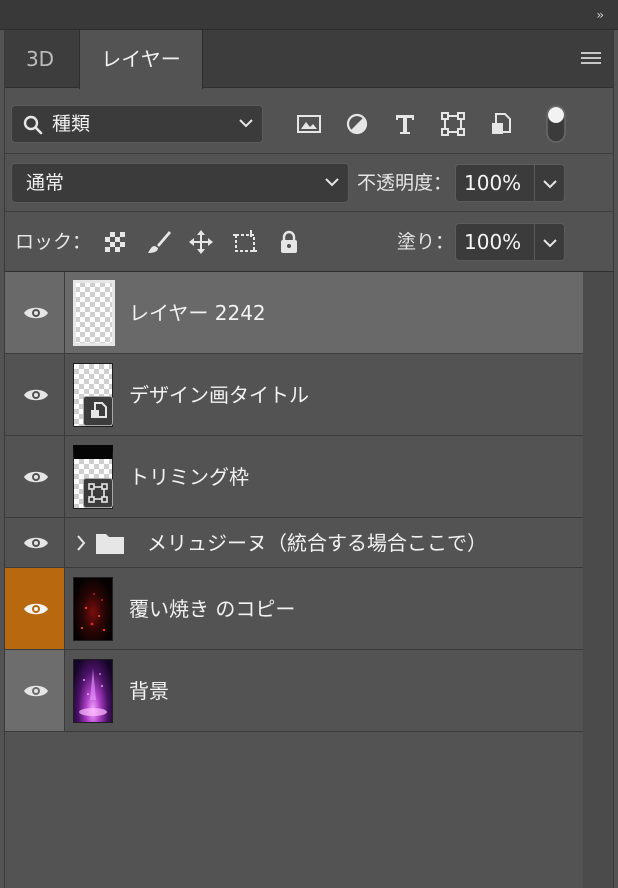 The height and width of the screenshot is (888, 618). What do you see at coordinates (40, 59) in the screenshot?
I see `tab-3d: 3D` at bounding box center [40, 59].